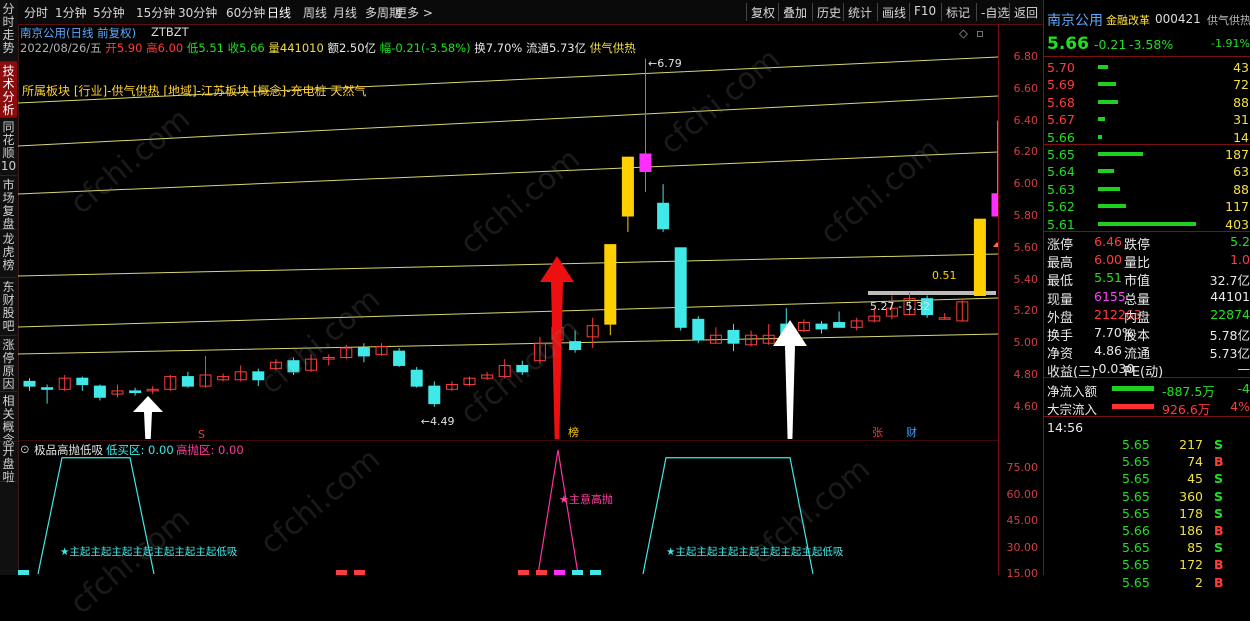 This screenshot has width=1250, height=621. Describe the element at coordinates (25, 449) in the screenshot. I see `indicator-toggle-icon: ⊙` at that location.